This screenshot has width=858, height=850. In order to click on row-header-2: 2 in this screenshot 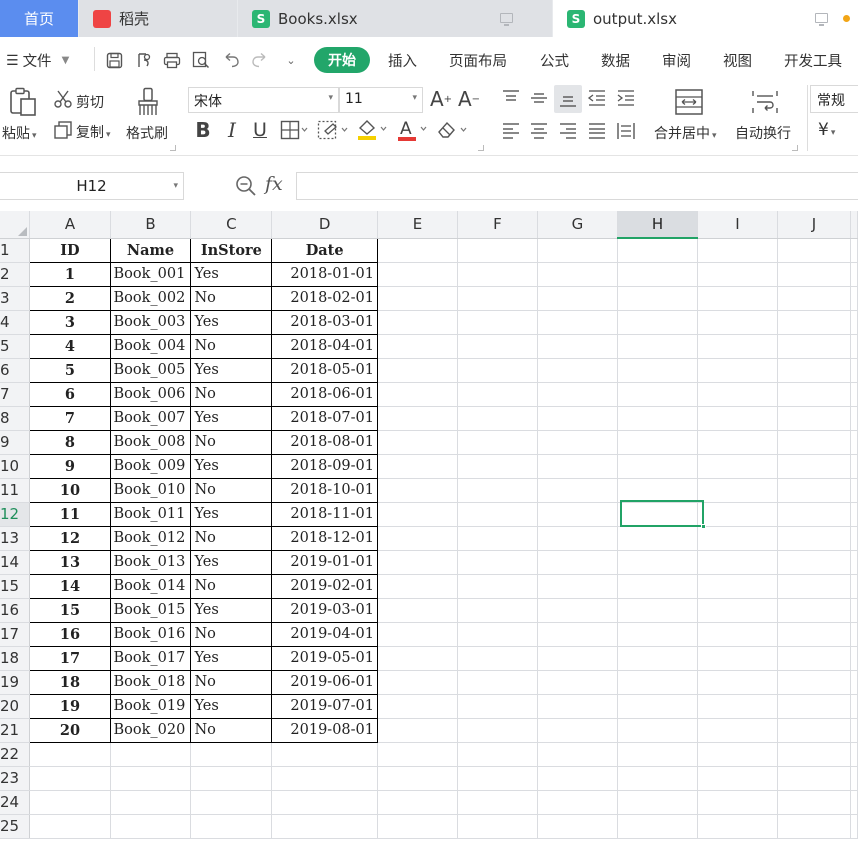, I will do `click(15, 274)`.